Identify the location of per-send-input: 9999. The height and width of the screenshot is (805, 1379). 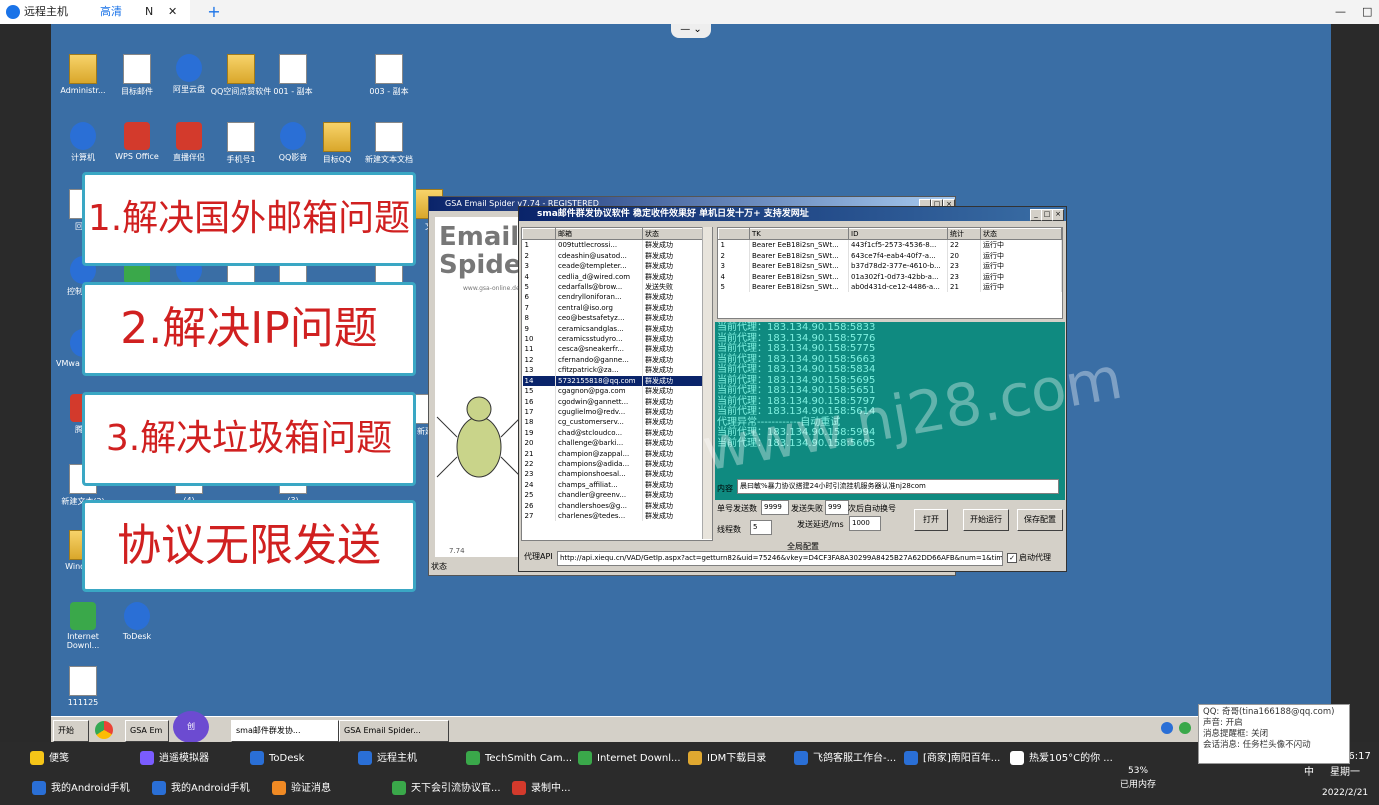
(775, 507).